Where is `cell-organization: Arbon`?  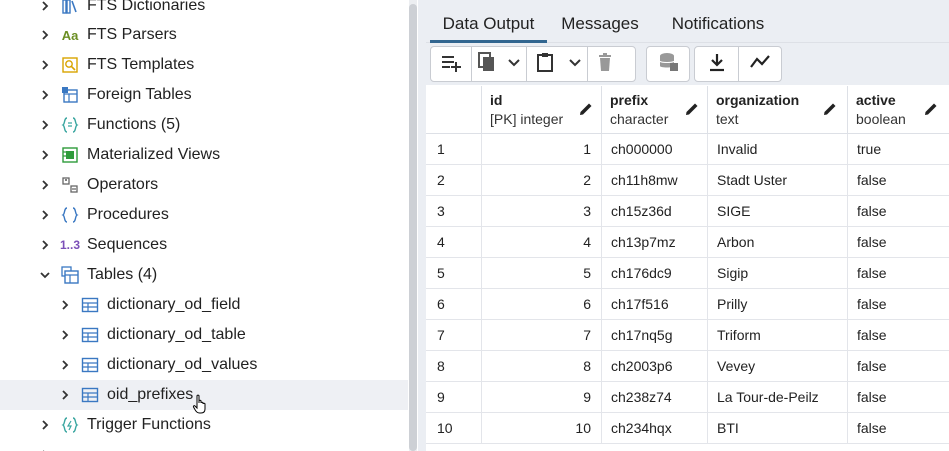
cell-organization: Arbon is located at coordinates (778, 242).